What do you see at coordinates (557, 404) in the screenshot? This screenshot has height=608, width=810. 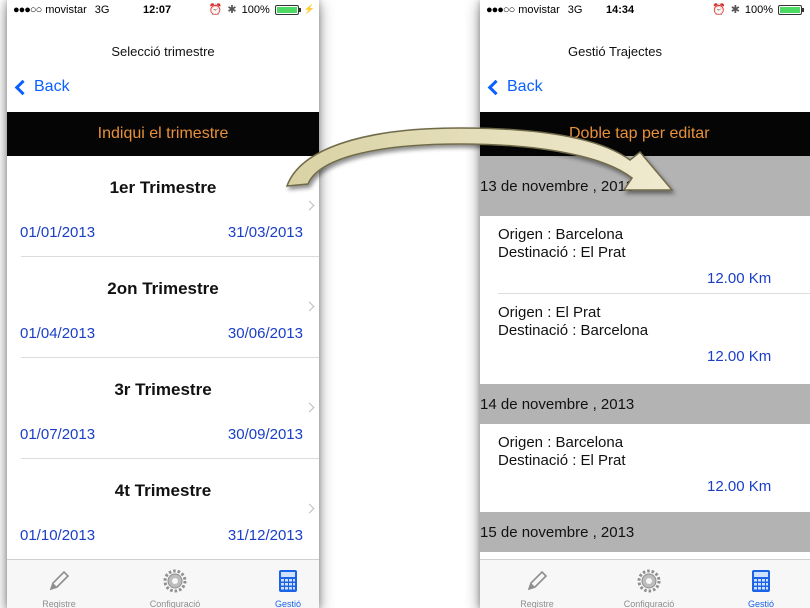 I see `section-date: 14 de novembre , 2013` at bounding box center [557, 404].